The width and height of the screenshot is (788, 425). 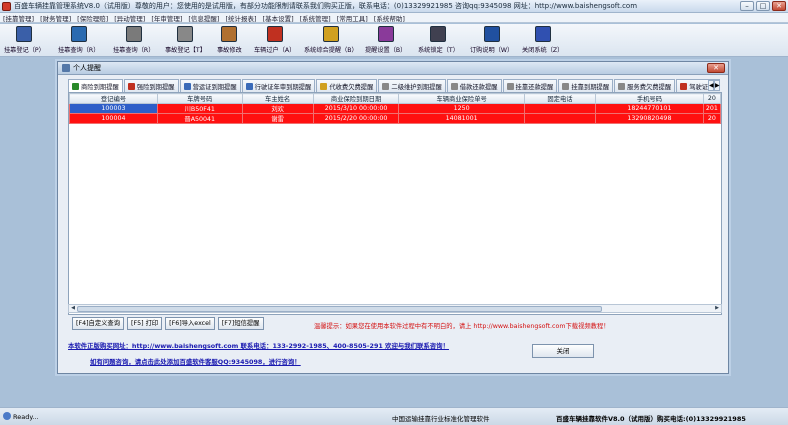 What do you see at coordinates (129, 18) in the screenshot?
I see `menu-change: [异动管理]` at bounding box center [129, 18].